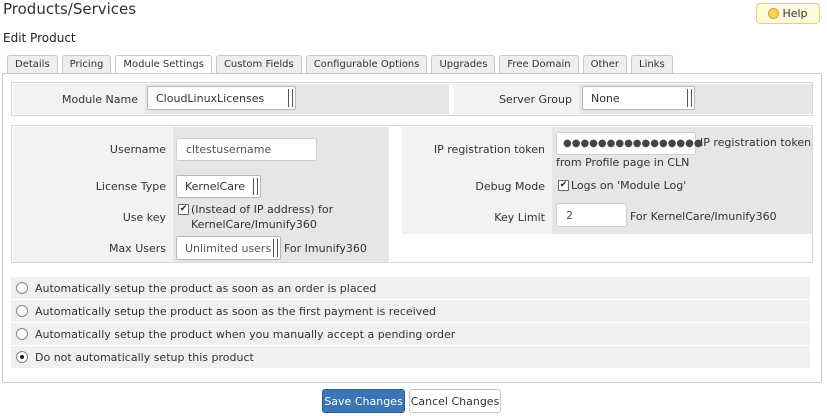 This screenshot has width=827, height=416. I want to click on max-users-select: Unlimited users, so click(228, 248).